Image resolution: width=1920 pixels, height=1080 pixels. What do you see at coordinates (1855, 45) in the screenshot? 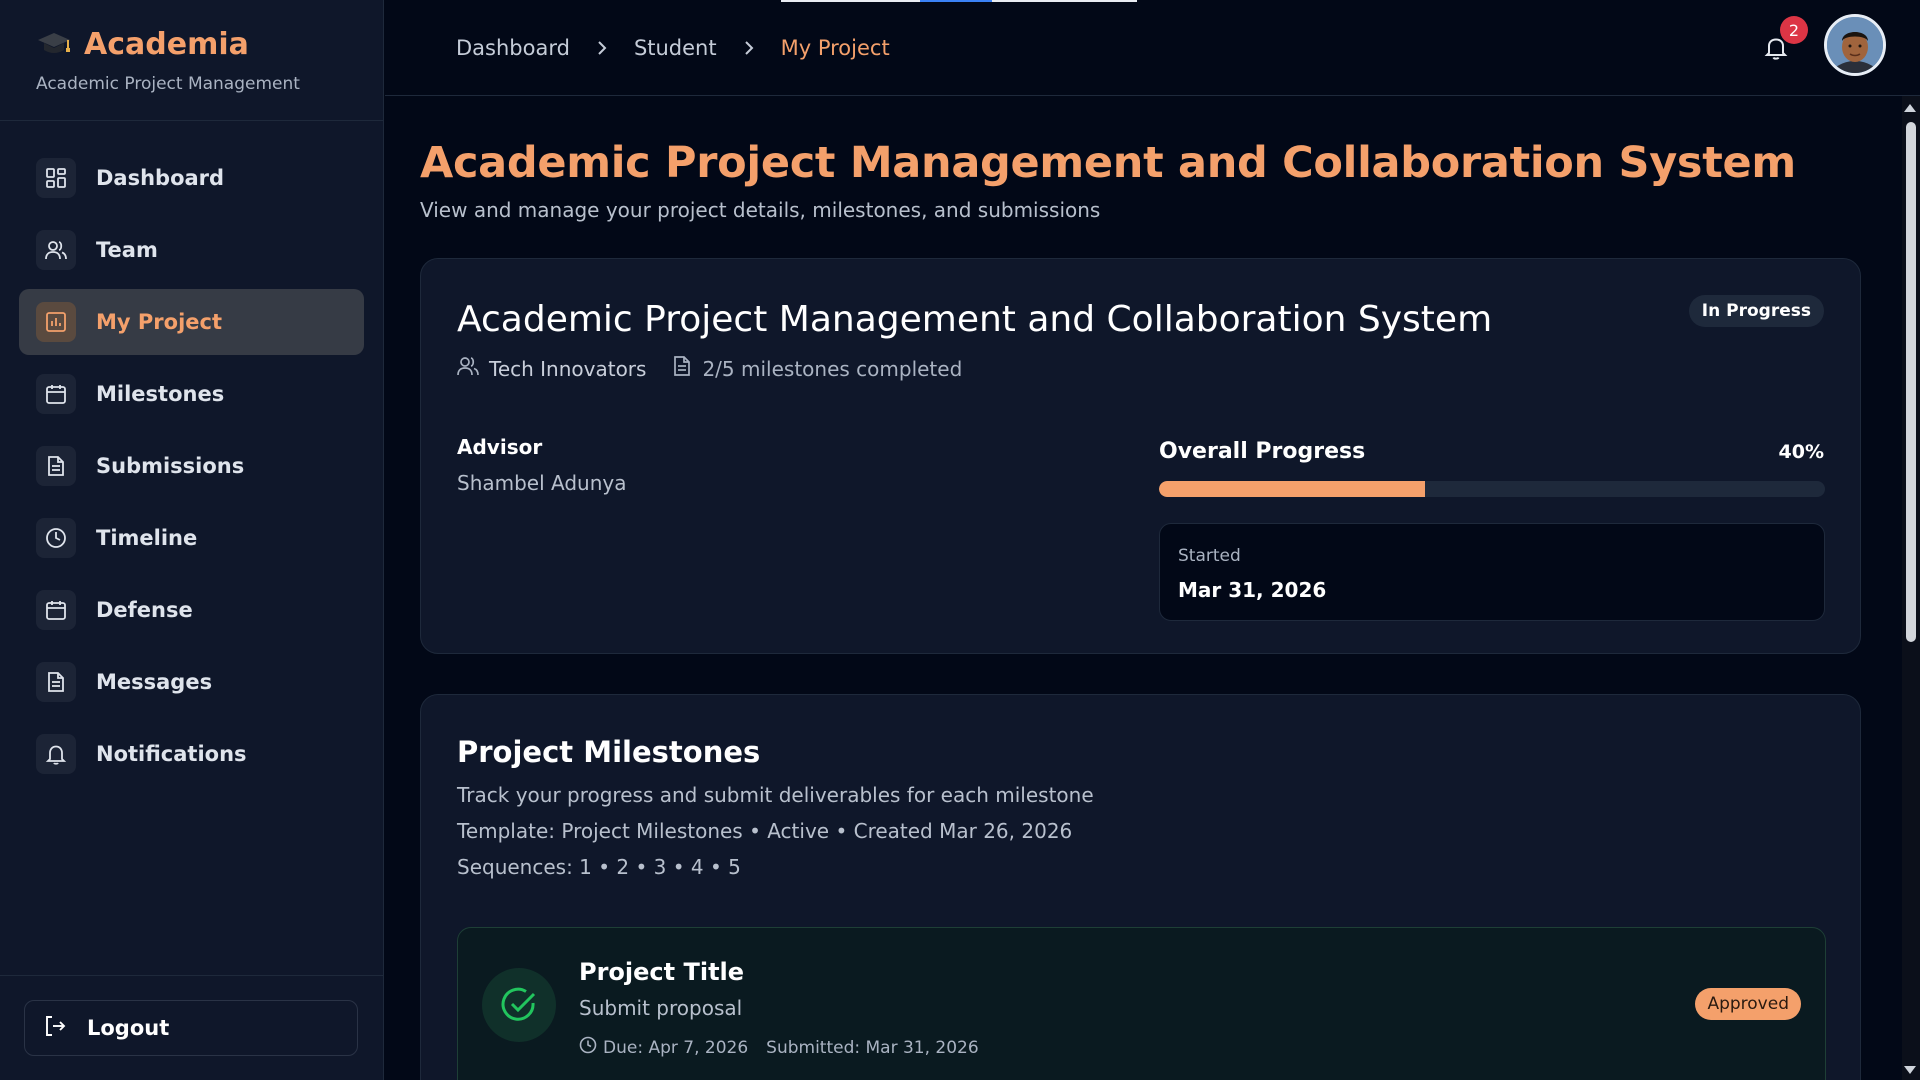
I see `user-avatar` at bounding box center [1855, 45].